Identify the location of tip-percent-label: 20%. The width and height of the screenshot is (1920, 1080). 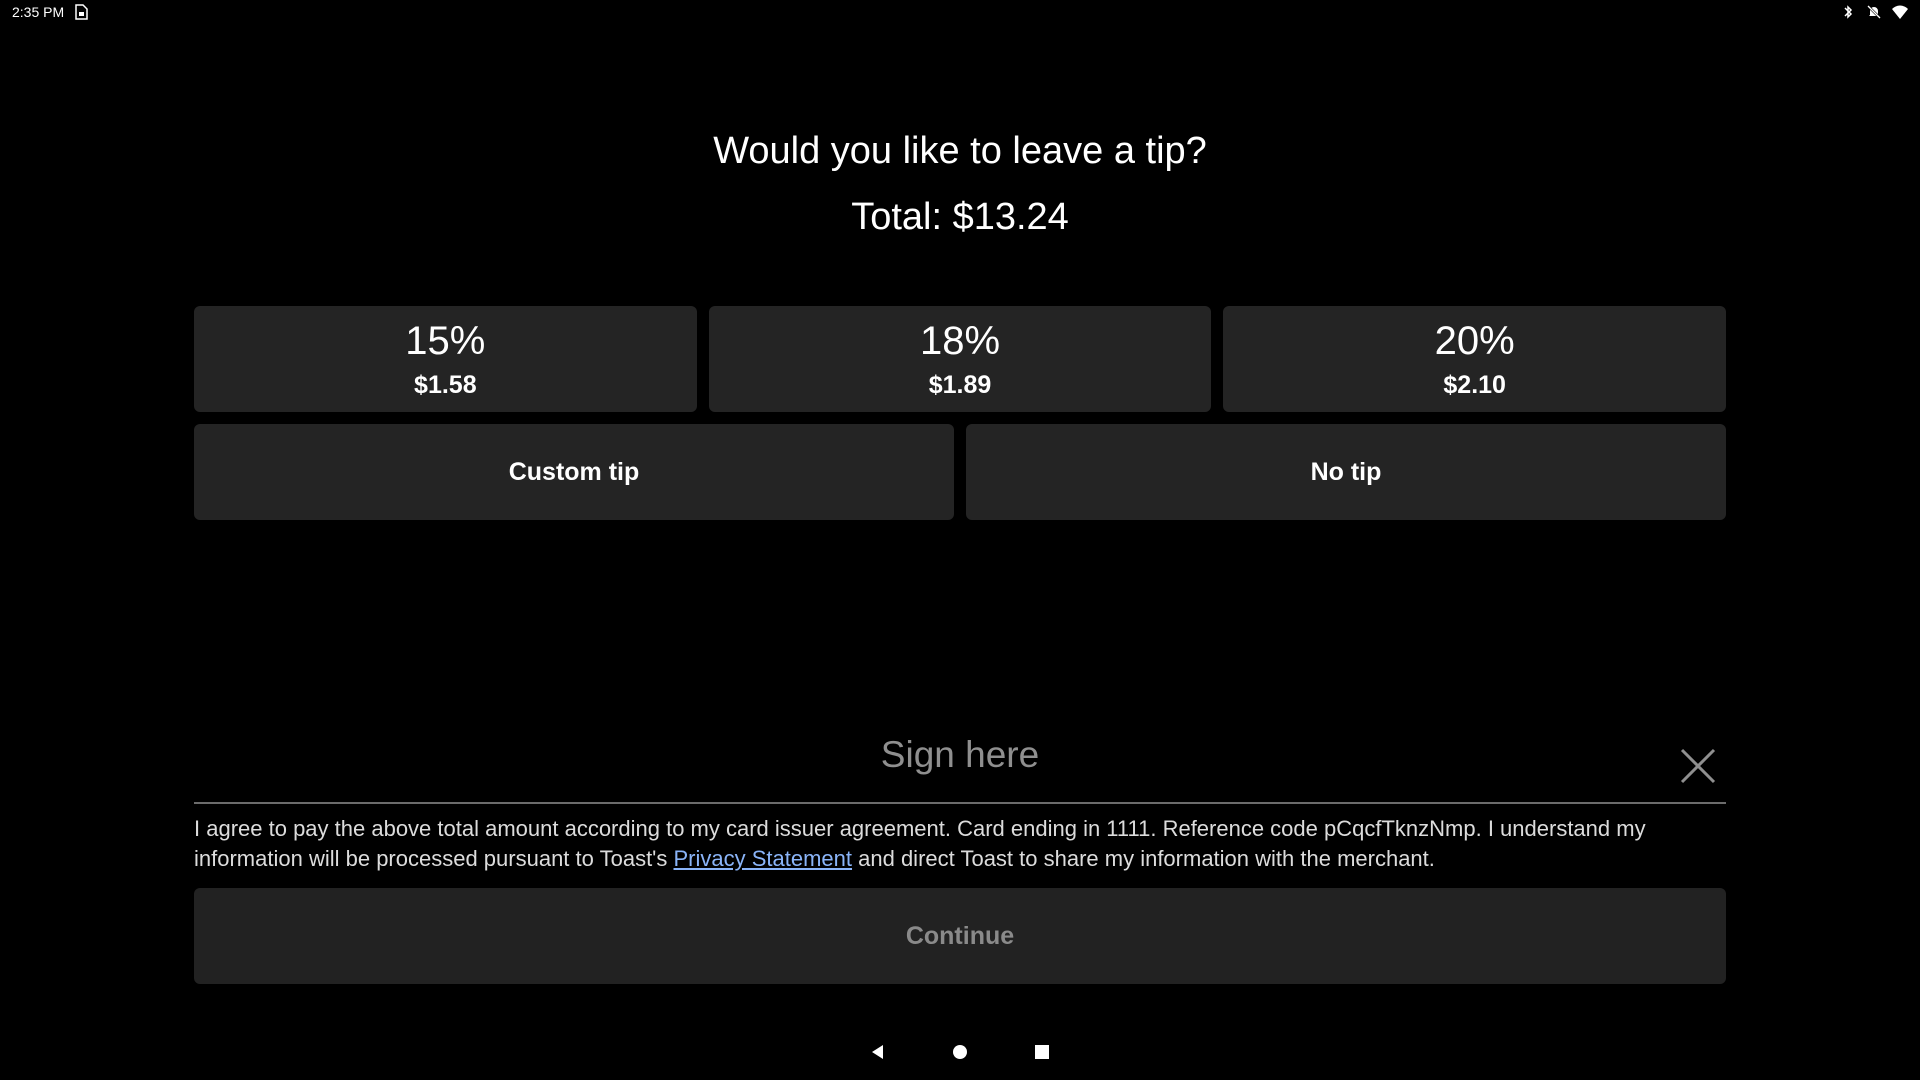
(1474, 340).